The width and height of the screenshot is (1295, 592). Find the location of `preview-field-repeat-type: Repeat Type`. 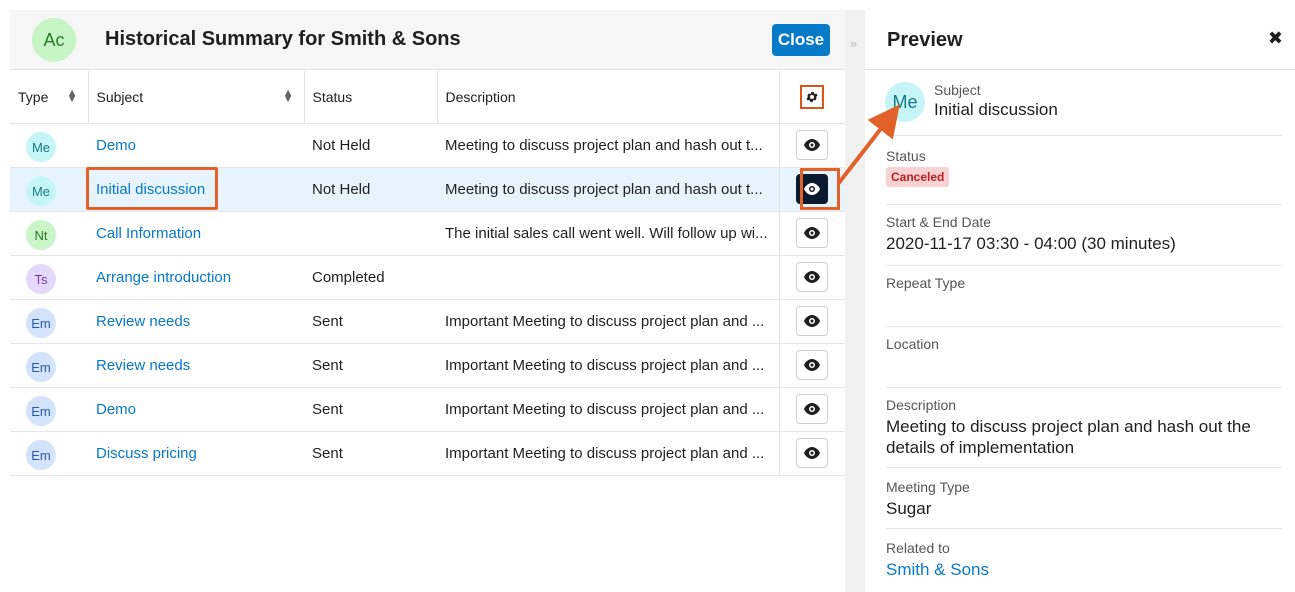

preview-field-repeat-type: Repeat Type is located at coordinates (1084, 296).